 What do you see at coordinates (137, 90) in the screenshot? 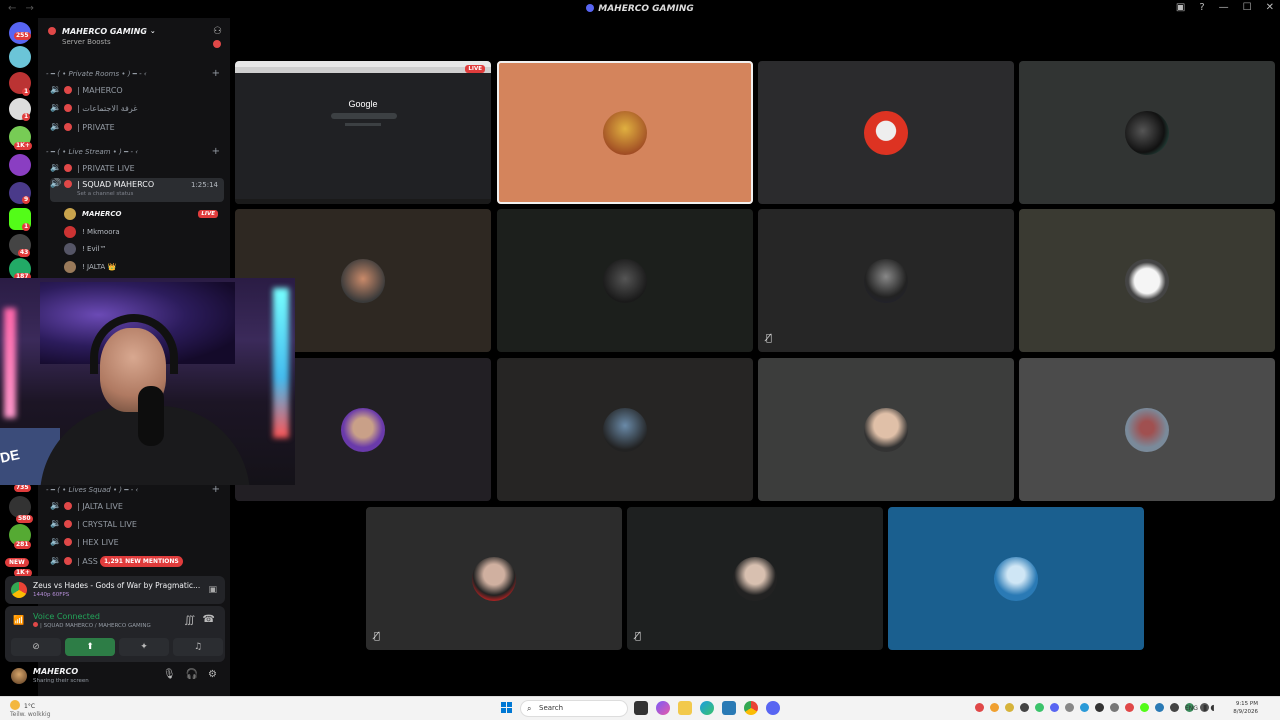
I see `channel-maherco: 🔉 | MAHERCO` at bounding box center [137, 90].